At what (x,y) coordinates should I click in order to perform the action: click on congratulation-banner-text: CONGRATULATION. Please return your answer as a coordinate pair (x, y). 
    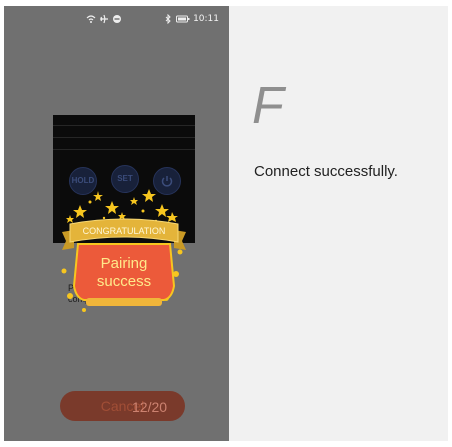
    Looking at the image, I should click on (124, 231).